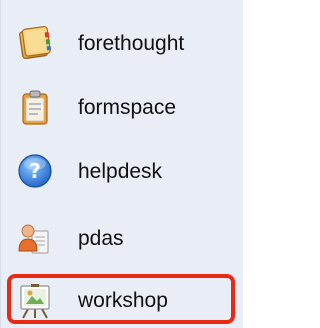  I want to click on list-item-label: workshop, so click(123, 300).